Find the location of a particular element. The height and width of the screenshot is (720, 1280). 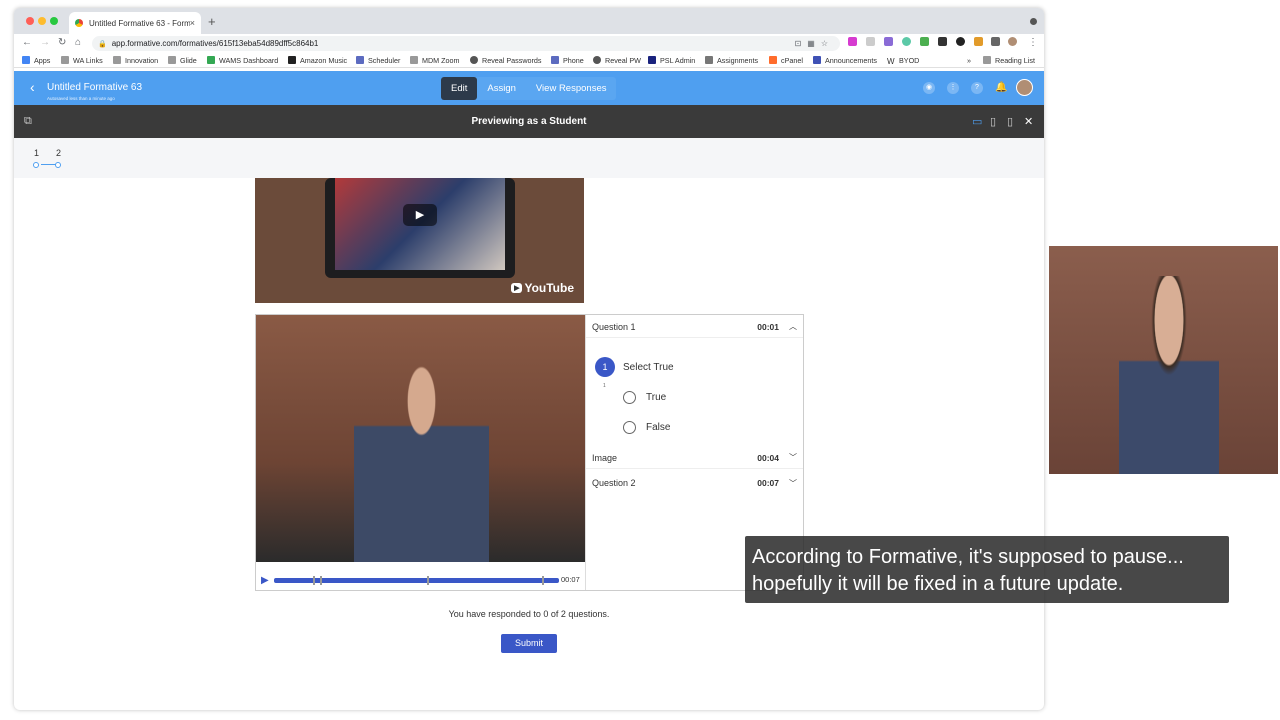

question-2-label: Question 2 is located at coordinates (614, 483).